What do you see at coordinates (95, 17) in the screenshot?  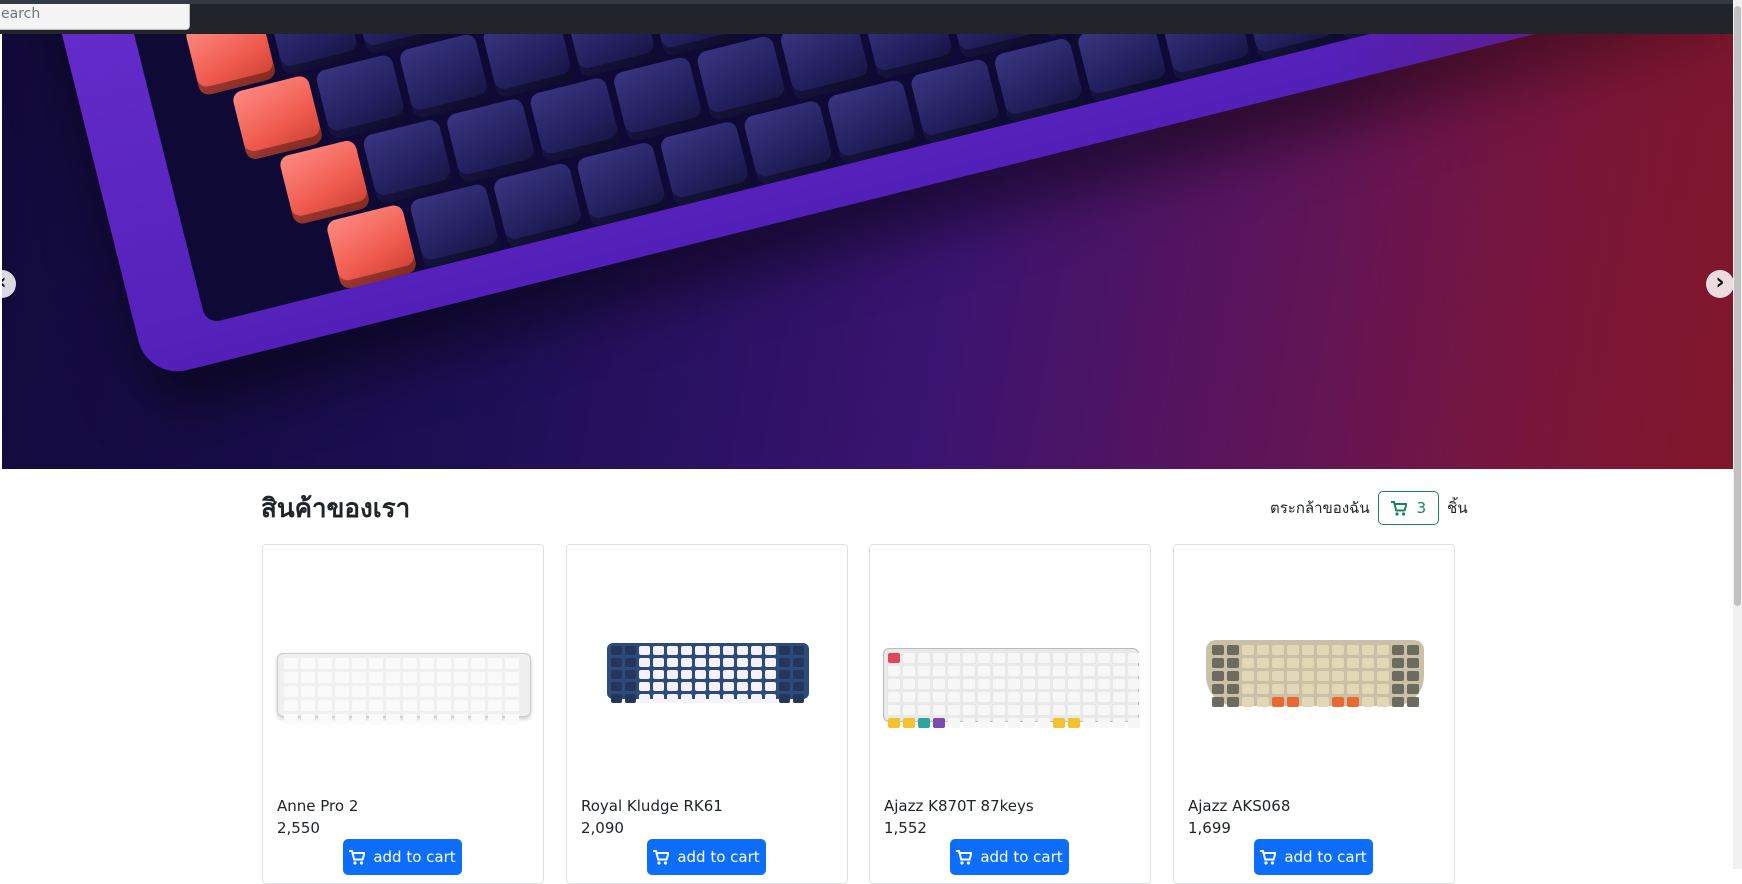 I see `search-input: earch` at bounding box center [95, 17].